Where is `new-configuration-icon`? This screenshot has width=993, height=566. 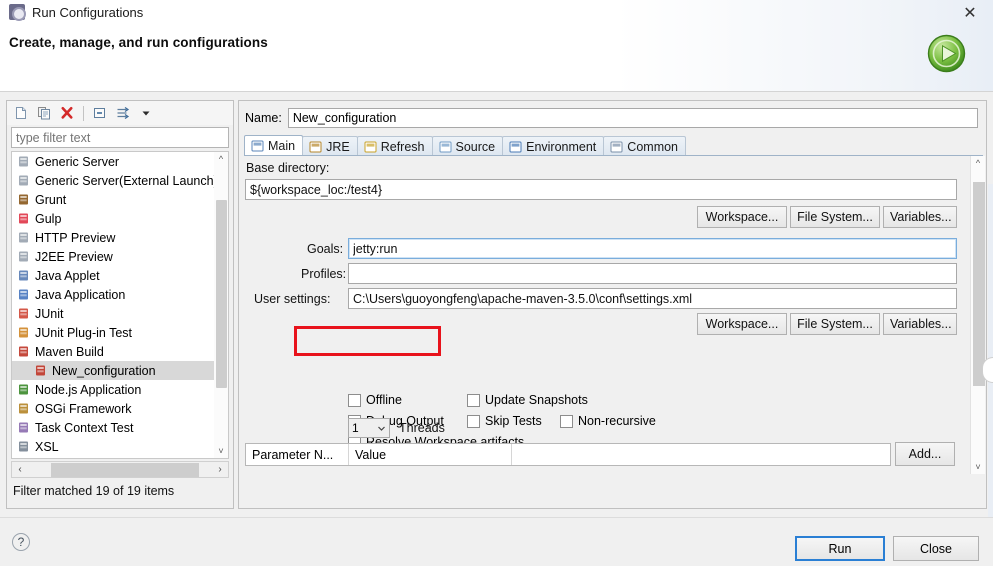
new-configuration-icon is located at coordinates (21, 113).